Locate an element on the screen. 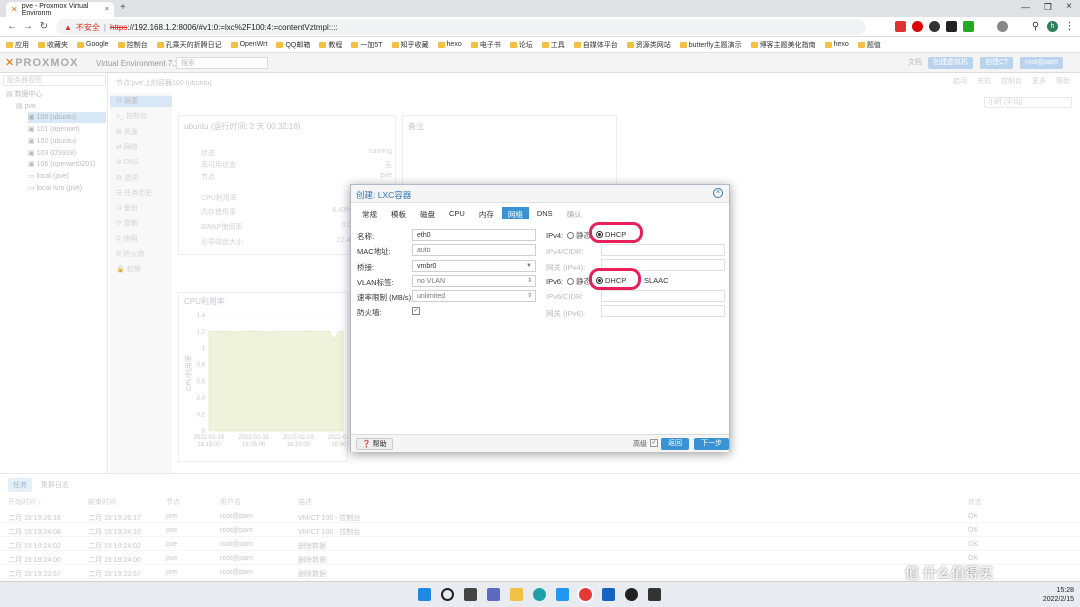 The image size is (1080, 607). bookmark-label: hexo is located at coordinates (454, 44).